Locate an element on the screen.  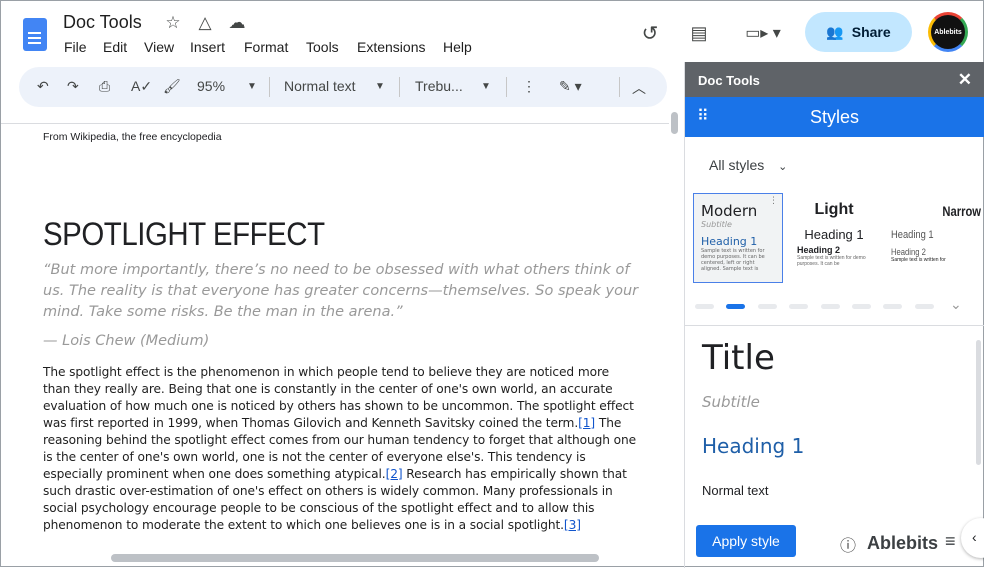
menu-tools: Tools is located at coordinates (322, 47).